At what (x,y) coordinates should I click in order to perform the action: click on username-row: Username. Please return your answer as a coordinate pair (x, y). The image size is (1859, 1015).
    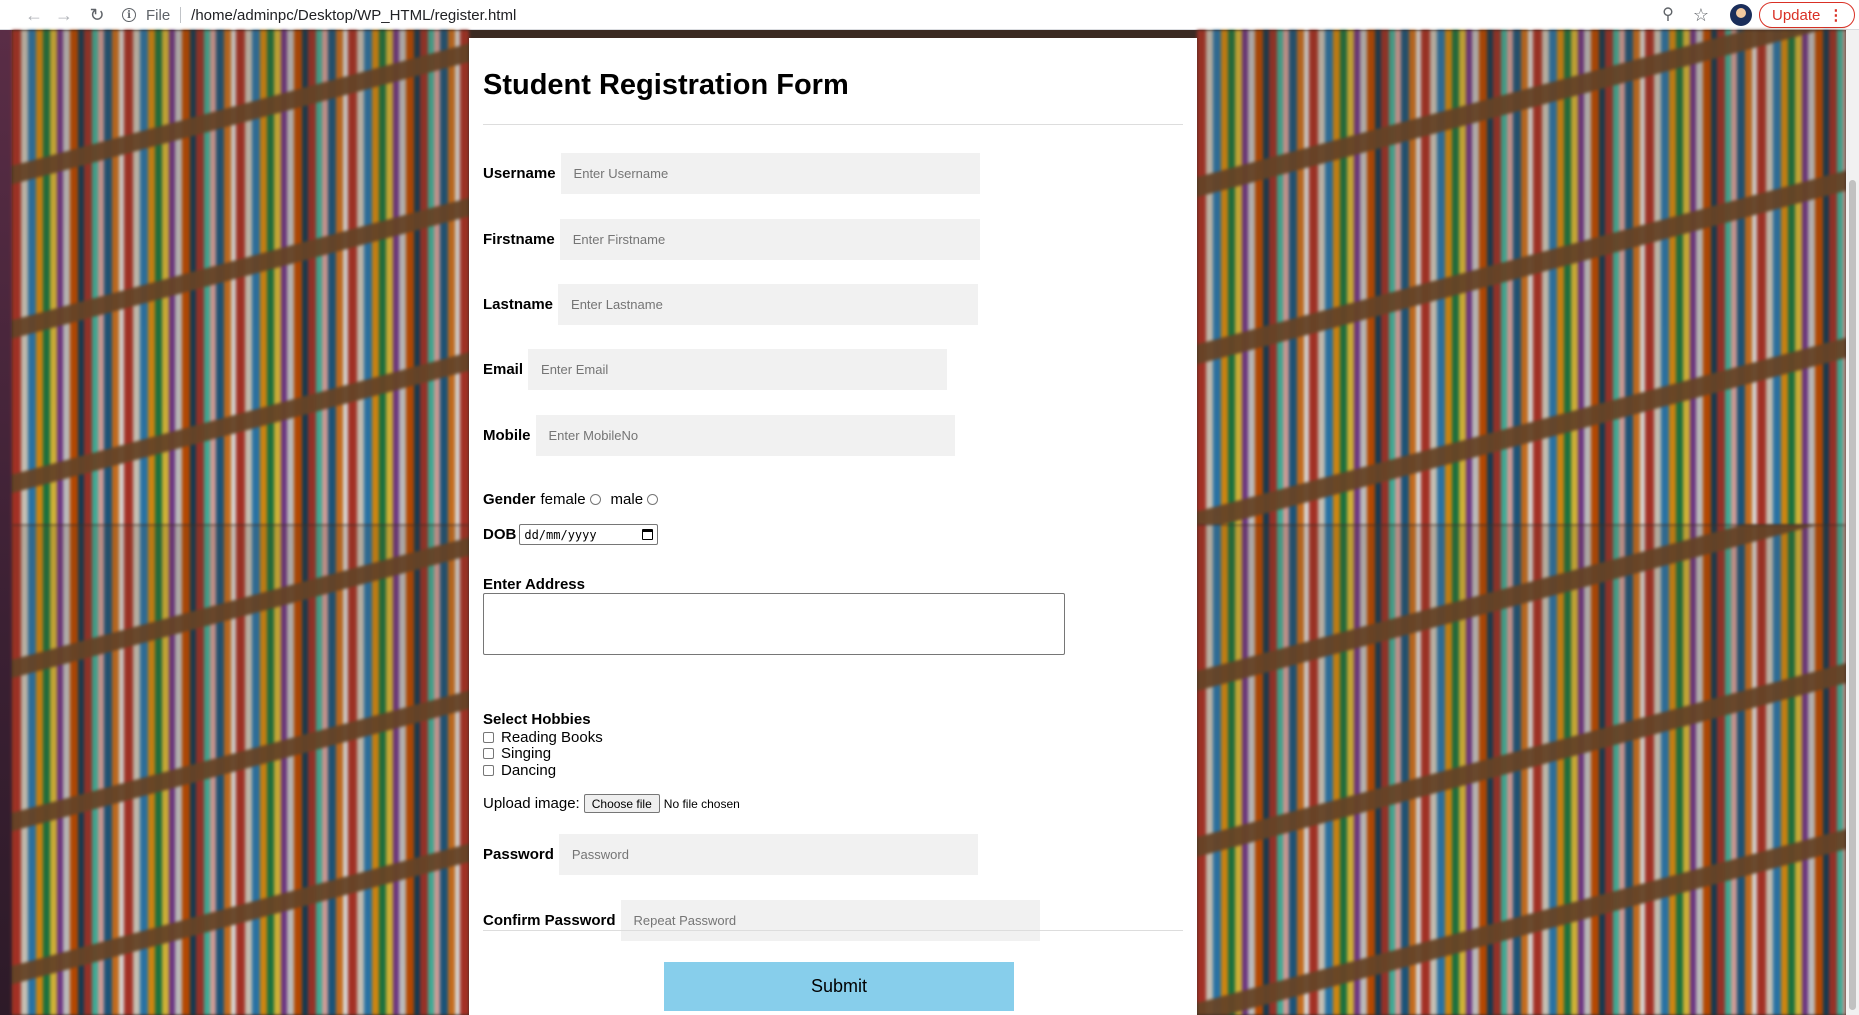
    Looking at the image, I should click on (731, 173).